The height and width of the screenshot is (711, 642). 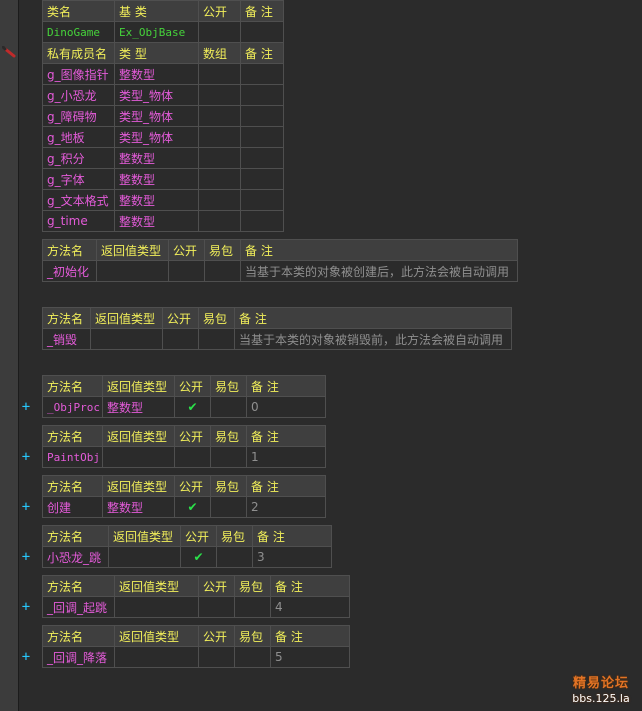 I want to click on member-row: g_地板 类型_物体, so click(x=163, y=137).